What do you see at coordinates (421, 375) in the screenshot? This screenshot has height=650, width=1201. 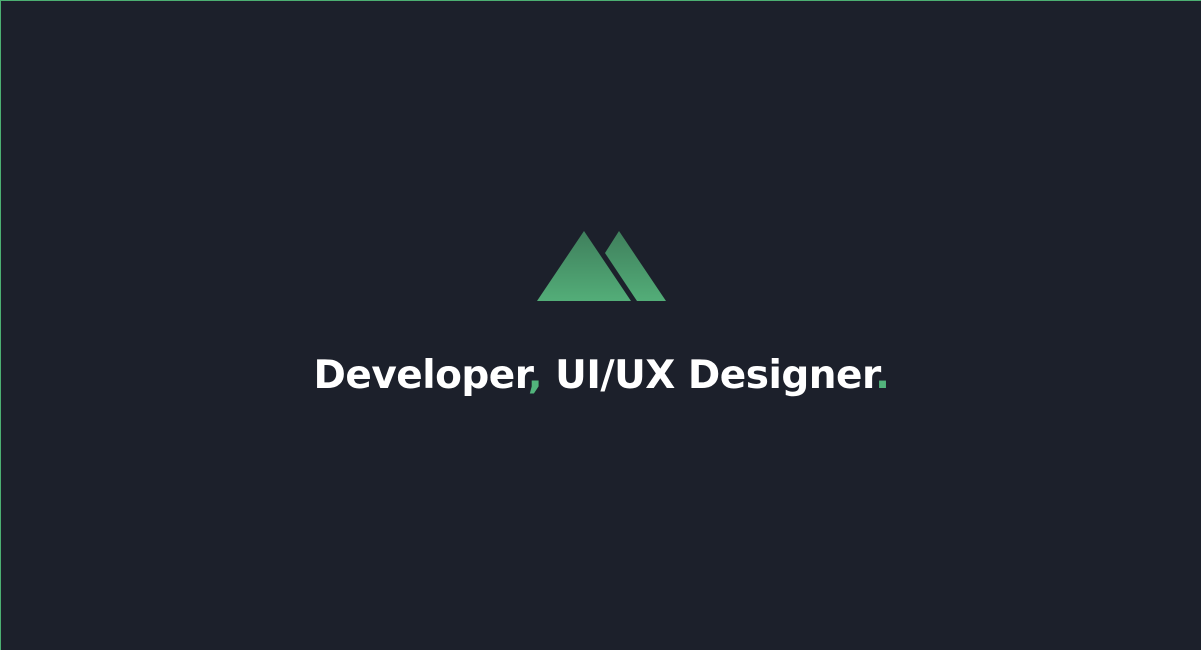 I see `tagline-part-developer: Developer` at bounding box center [421, 375].